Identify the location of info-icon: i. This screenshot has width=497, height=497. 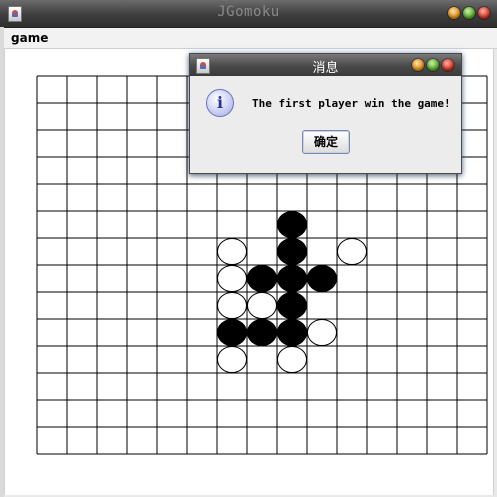
(220, 103).